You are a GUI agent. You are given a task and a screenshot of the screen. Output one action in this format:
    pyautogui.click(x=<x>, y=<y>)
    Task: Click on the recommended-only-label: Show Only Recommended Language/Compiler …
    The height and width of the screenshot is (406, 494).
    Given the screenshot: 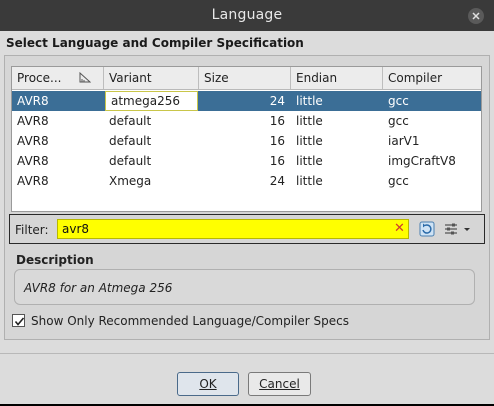 What is the action you would take?
    pyautogui.click(x=190, y=321)
    